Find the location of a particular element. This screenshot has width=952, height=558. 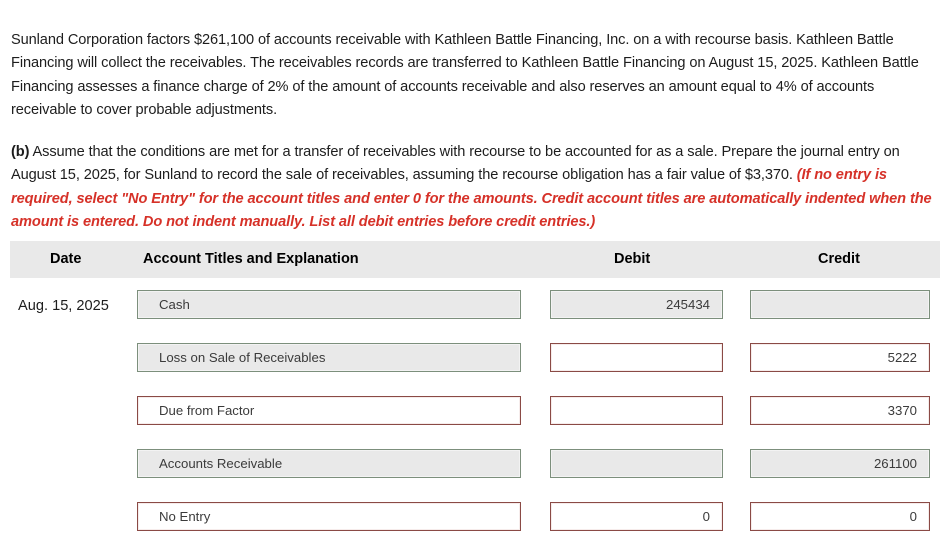

account-title-input-2: Due from Factor is located at coordinates (329, 410).